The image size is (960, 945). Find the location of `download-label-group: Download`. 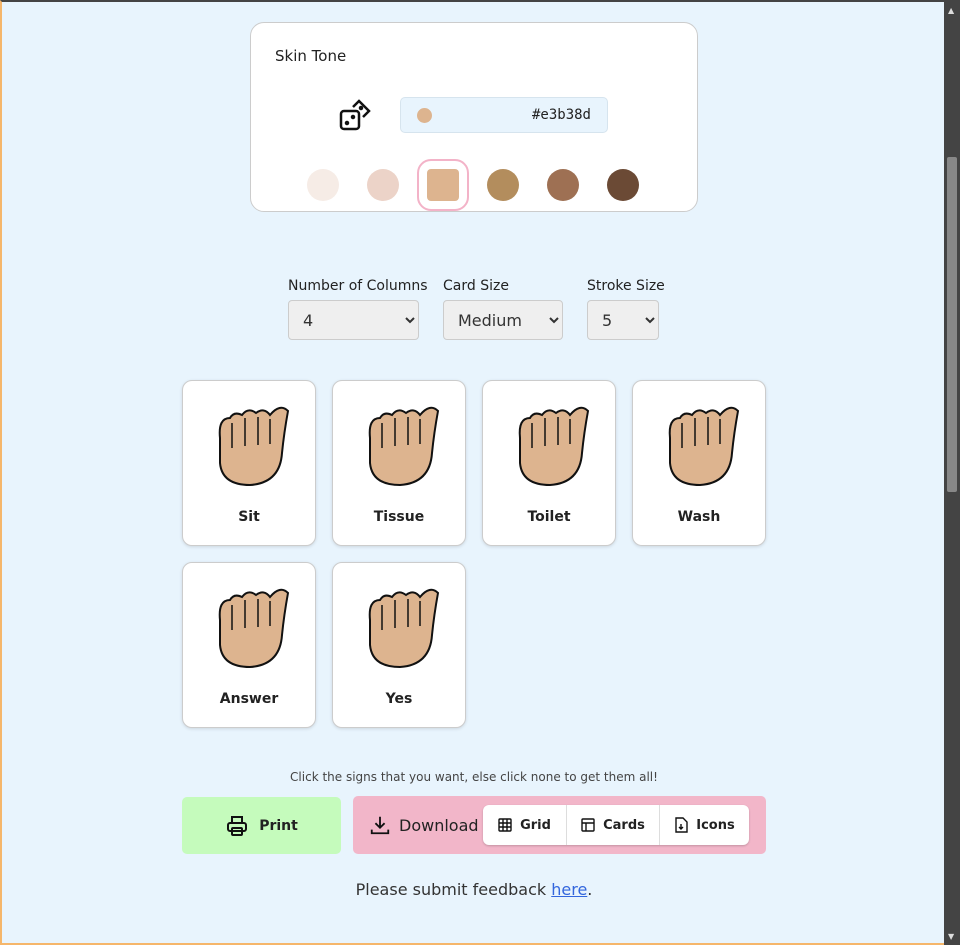

download-label-group: Download is located at coordinates (424, 825).